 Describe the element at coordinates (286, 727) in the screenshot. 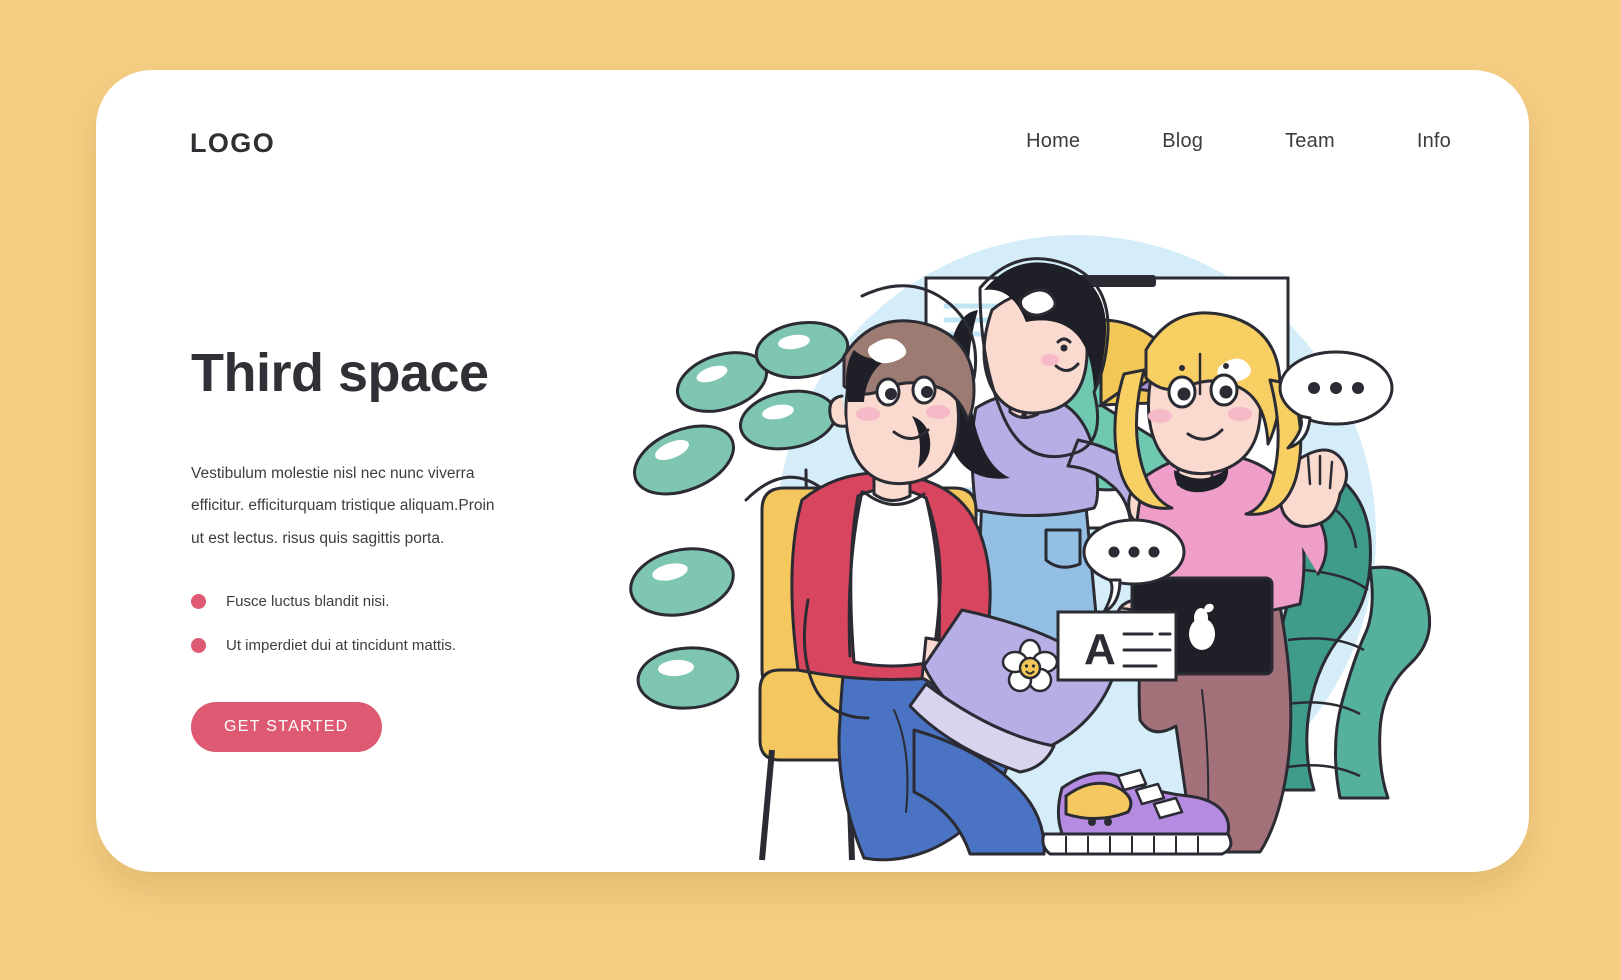

I see `get-started-button: GET STARTED` at that location.